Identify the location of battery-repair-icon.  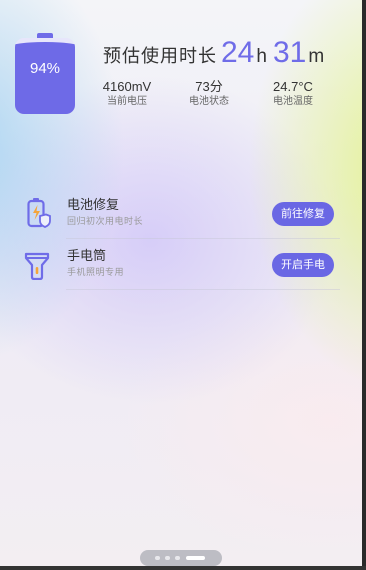
(37, 213).